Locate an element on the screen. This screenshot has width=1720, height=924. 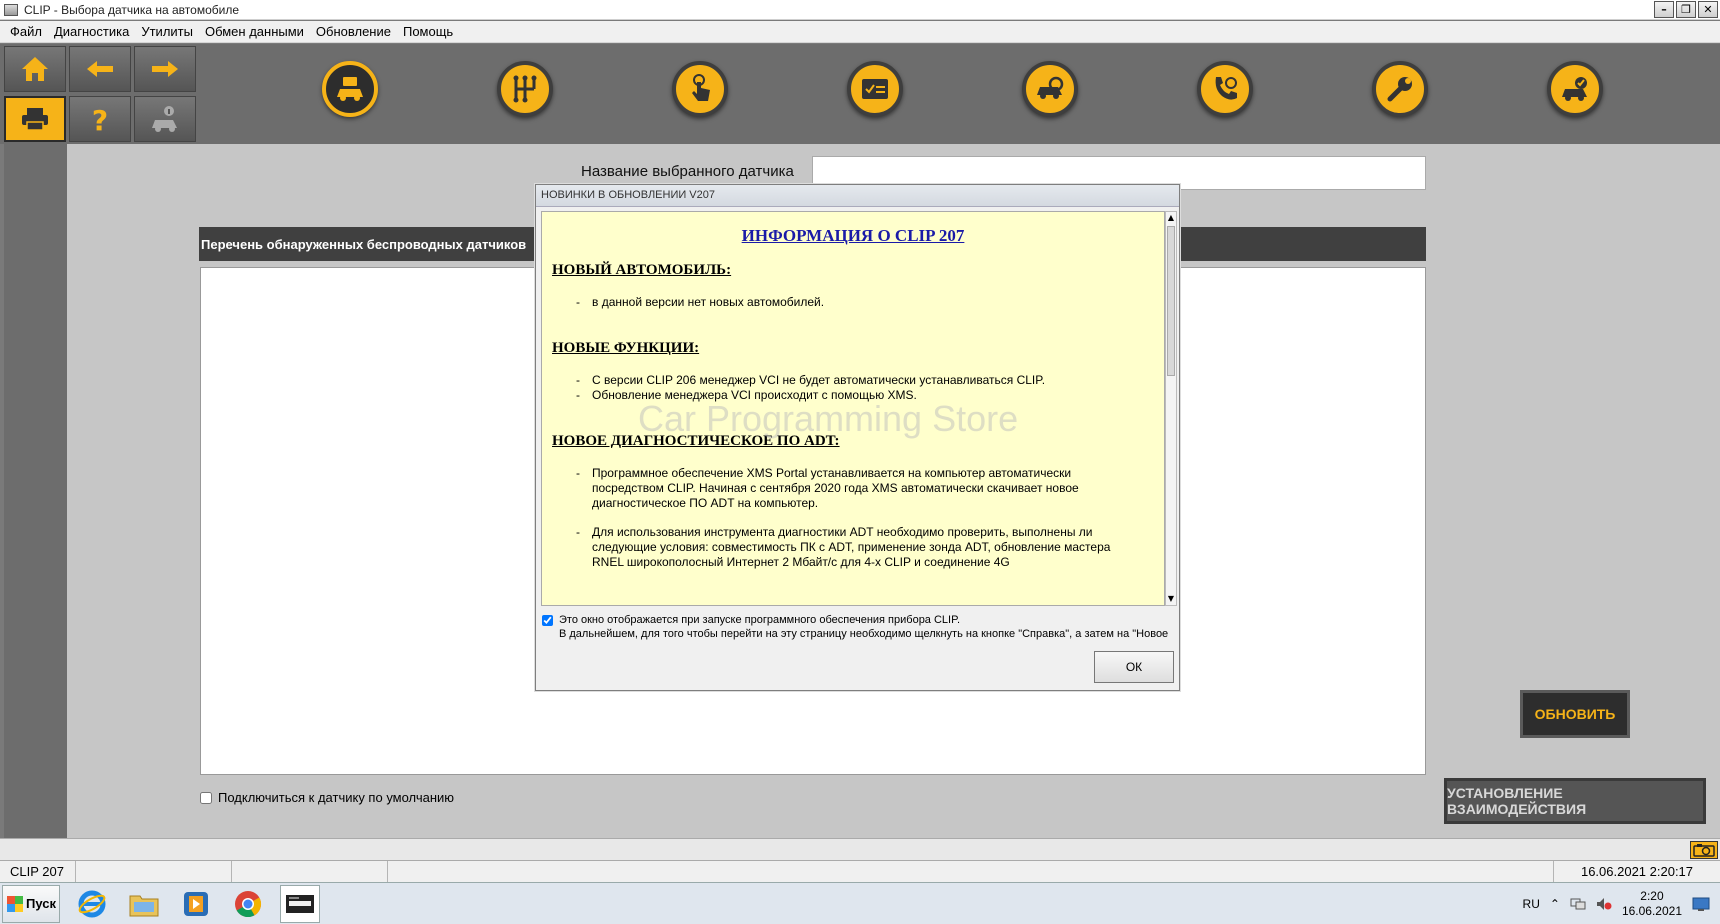
status-version: CLIP 207 is located at coordinates (38, 872).